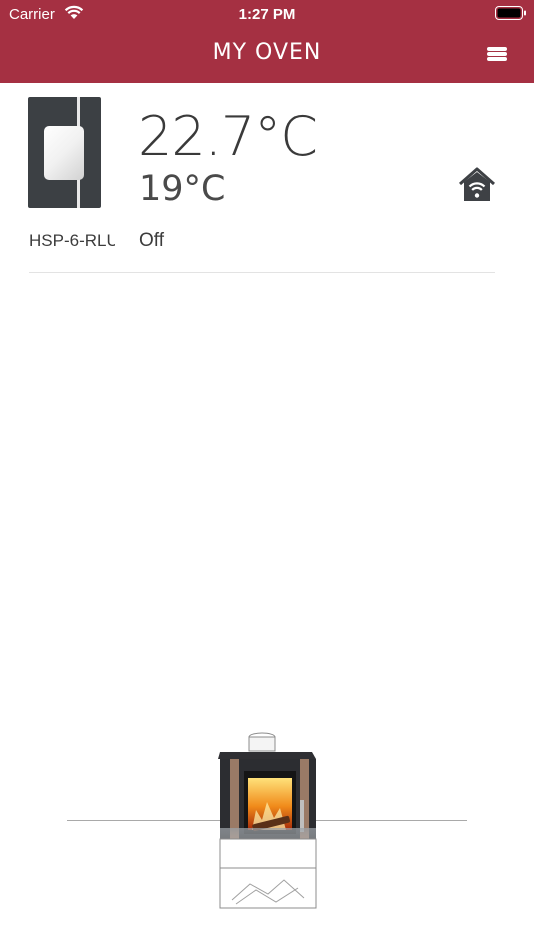 The width and height of the screenshot is (534, 950). What do you see at coordinates (182, 189) in the screenshot?
I see `target-temperature: 19°C` at bounding box center [182, 189].